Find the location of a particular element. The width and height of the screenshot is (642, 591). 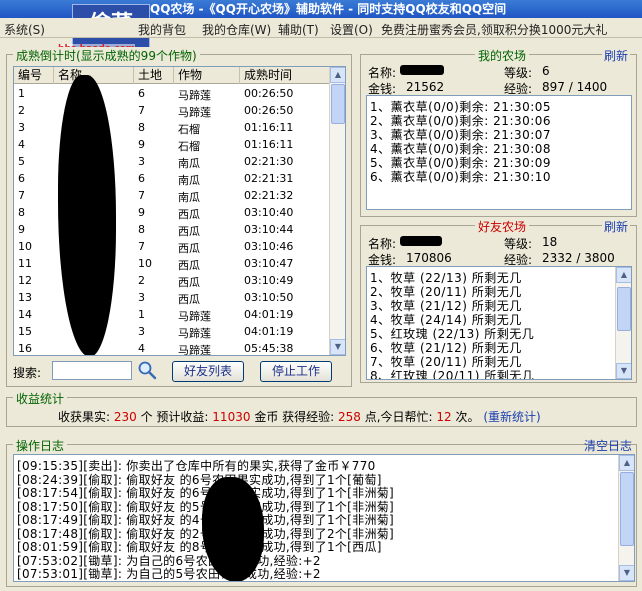

cell-id: 10 is located at coordinates (25, 246).